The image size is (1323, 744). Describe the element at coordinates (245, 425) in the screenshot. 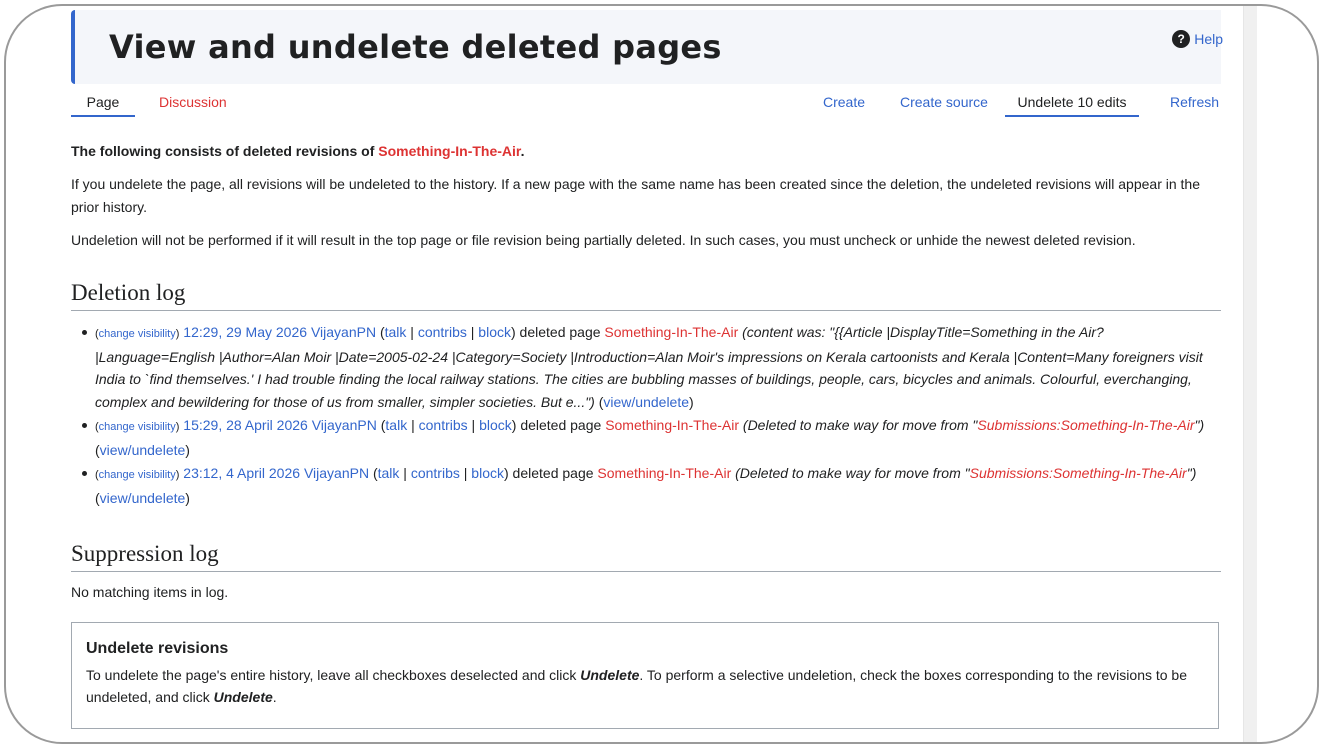

I see `timestamp-link: 15:29, 28 April 2026` at that location.